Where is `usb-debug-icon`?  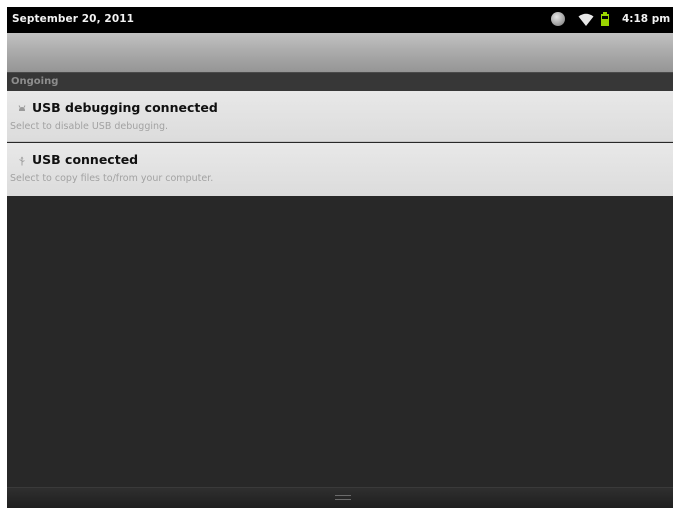
usb-debug-icon is located at coordinates (22, 108).